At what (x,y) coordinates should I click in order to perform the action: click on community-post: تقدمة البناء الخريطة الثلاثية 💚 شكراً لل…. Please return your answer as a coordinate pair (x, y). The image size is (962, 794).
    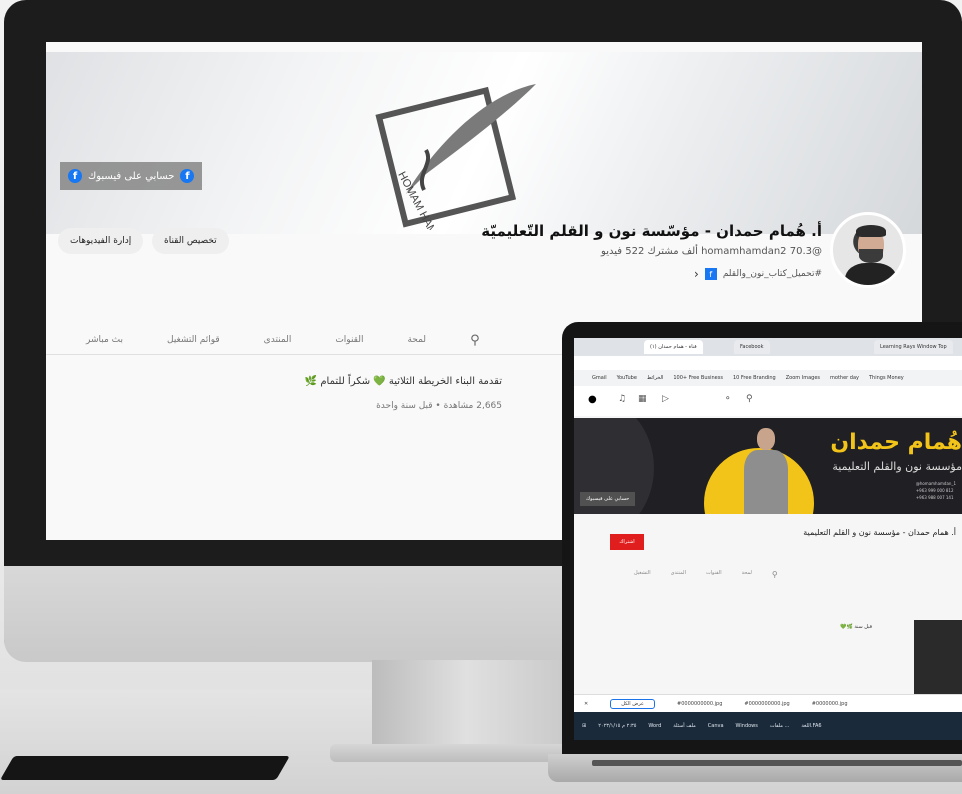
    Looking at the image, I should click on (403, 393).